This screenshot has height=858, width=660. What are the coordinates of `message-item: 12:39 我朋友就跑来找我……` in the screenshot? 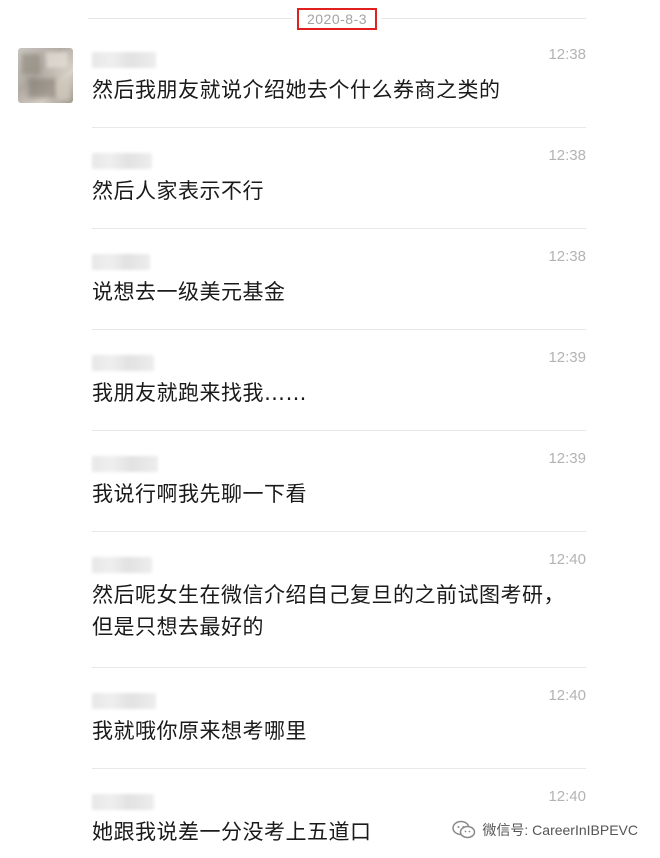 It's located at (339, 388).